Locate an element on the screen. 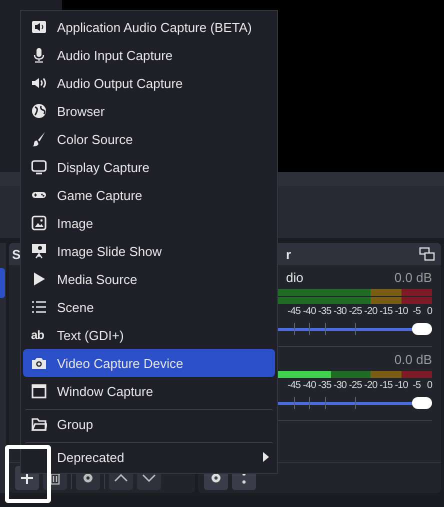 This screenshot has width=444, height=507. menu-item: ab Text (GDI+) is located at coordinates (149, 335).